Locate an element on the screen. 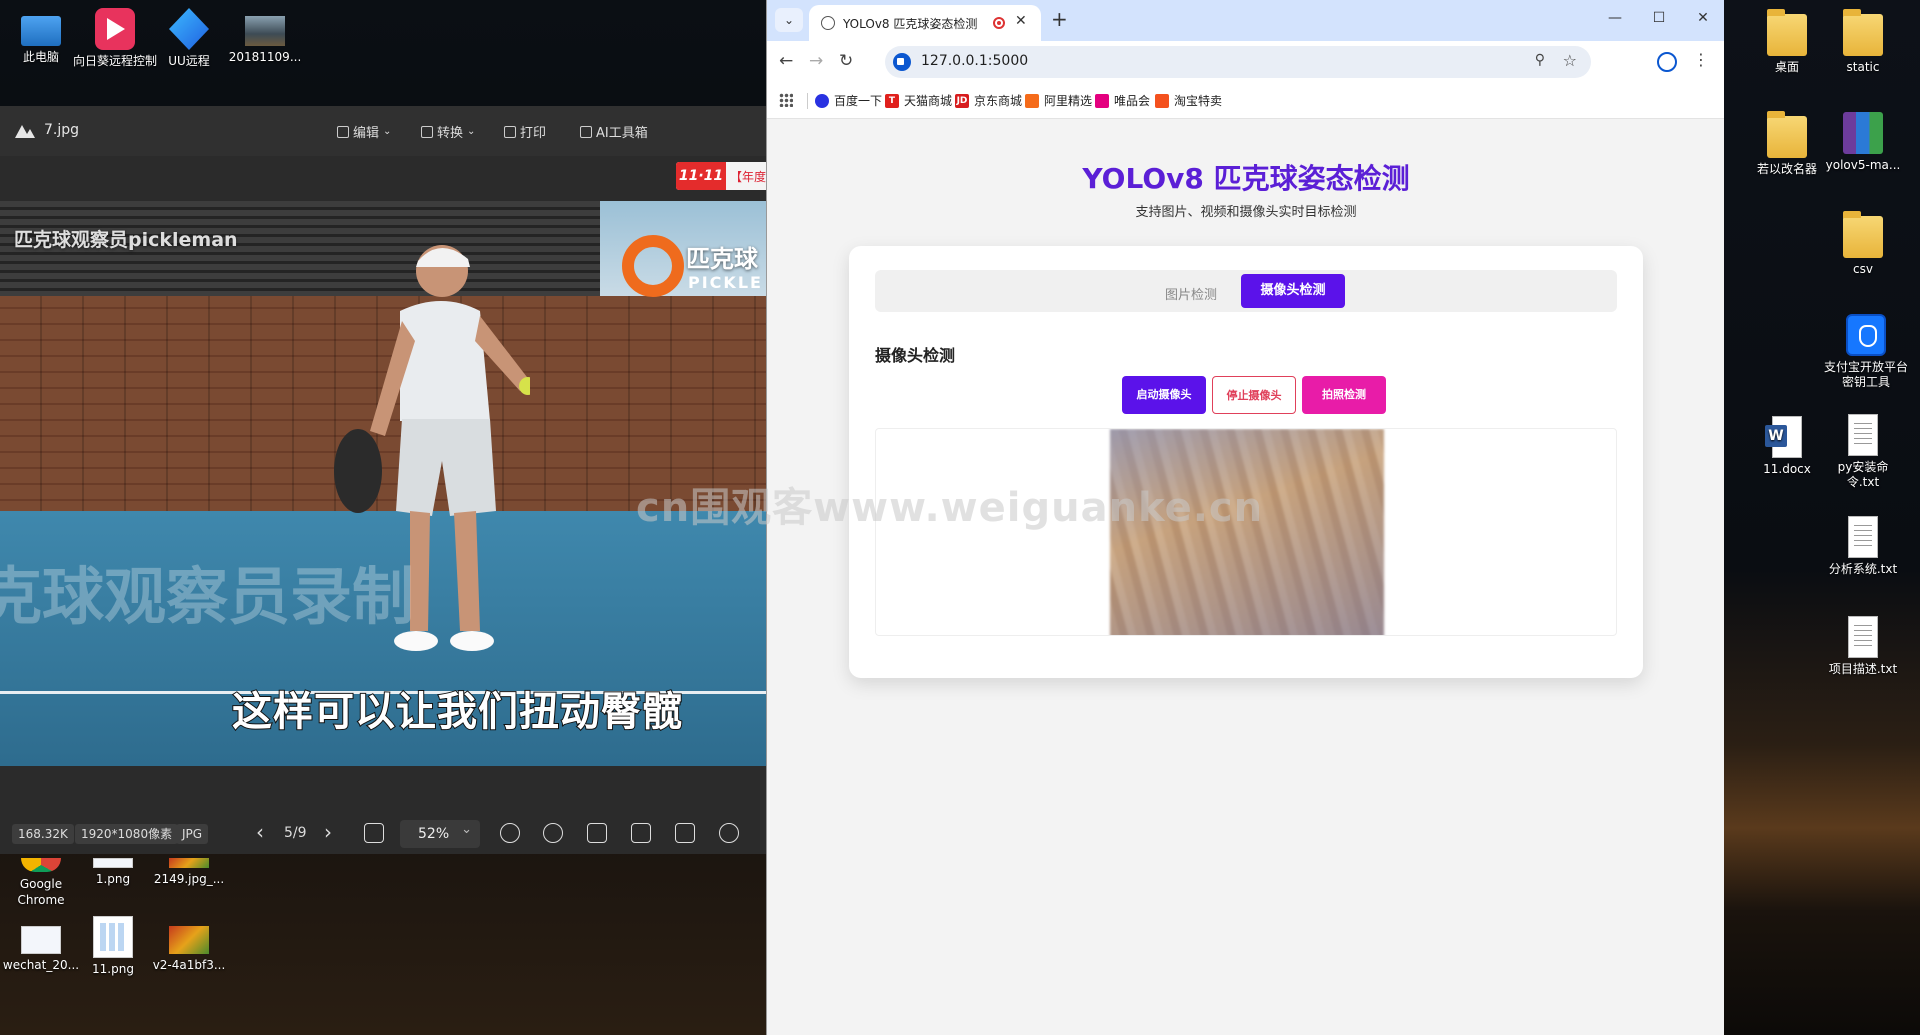  desktop-icon-chrome: Google Chrome is located at coordinates (41, 883).